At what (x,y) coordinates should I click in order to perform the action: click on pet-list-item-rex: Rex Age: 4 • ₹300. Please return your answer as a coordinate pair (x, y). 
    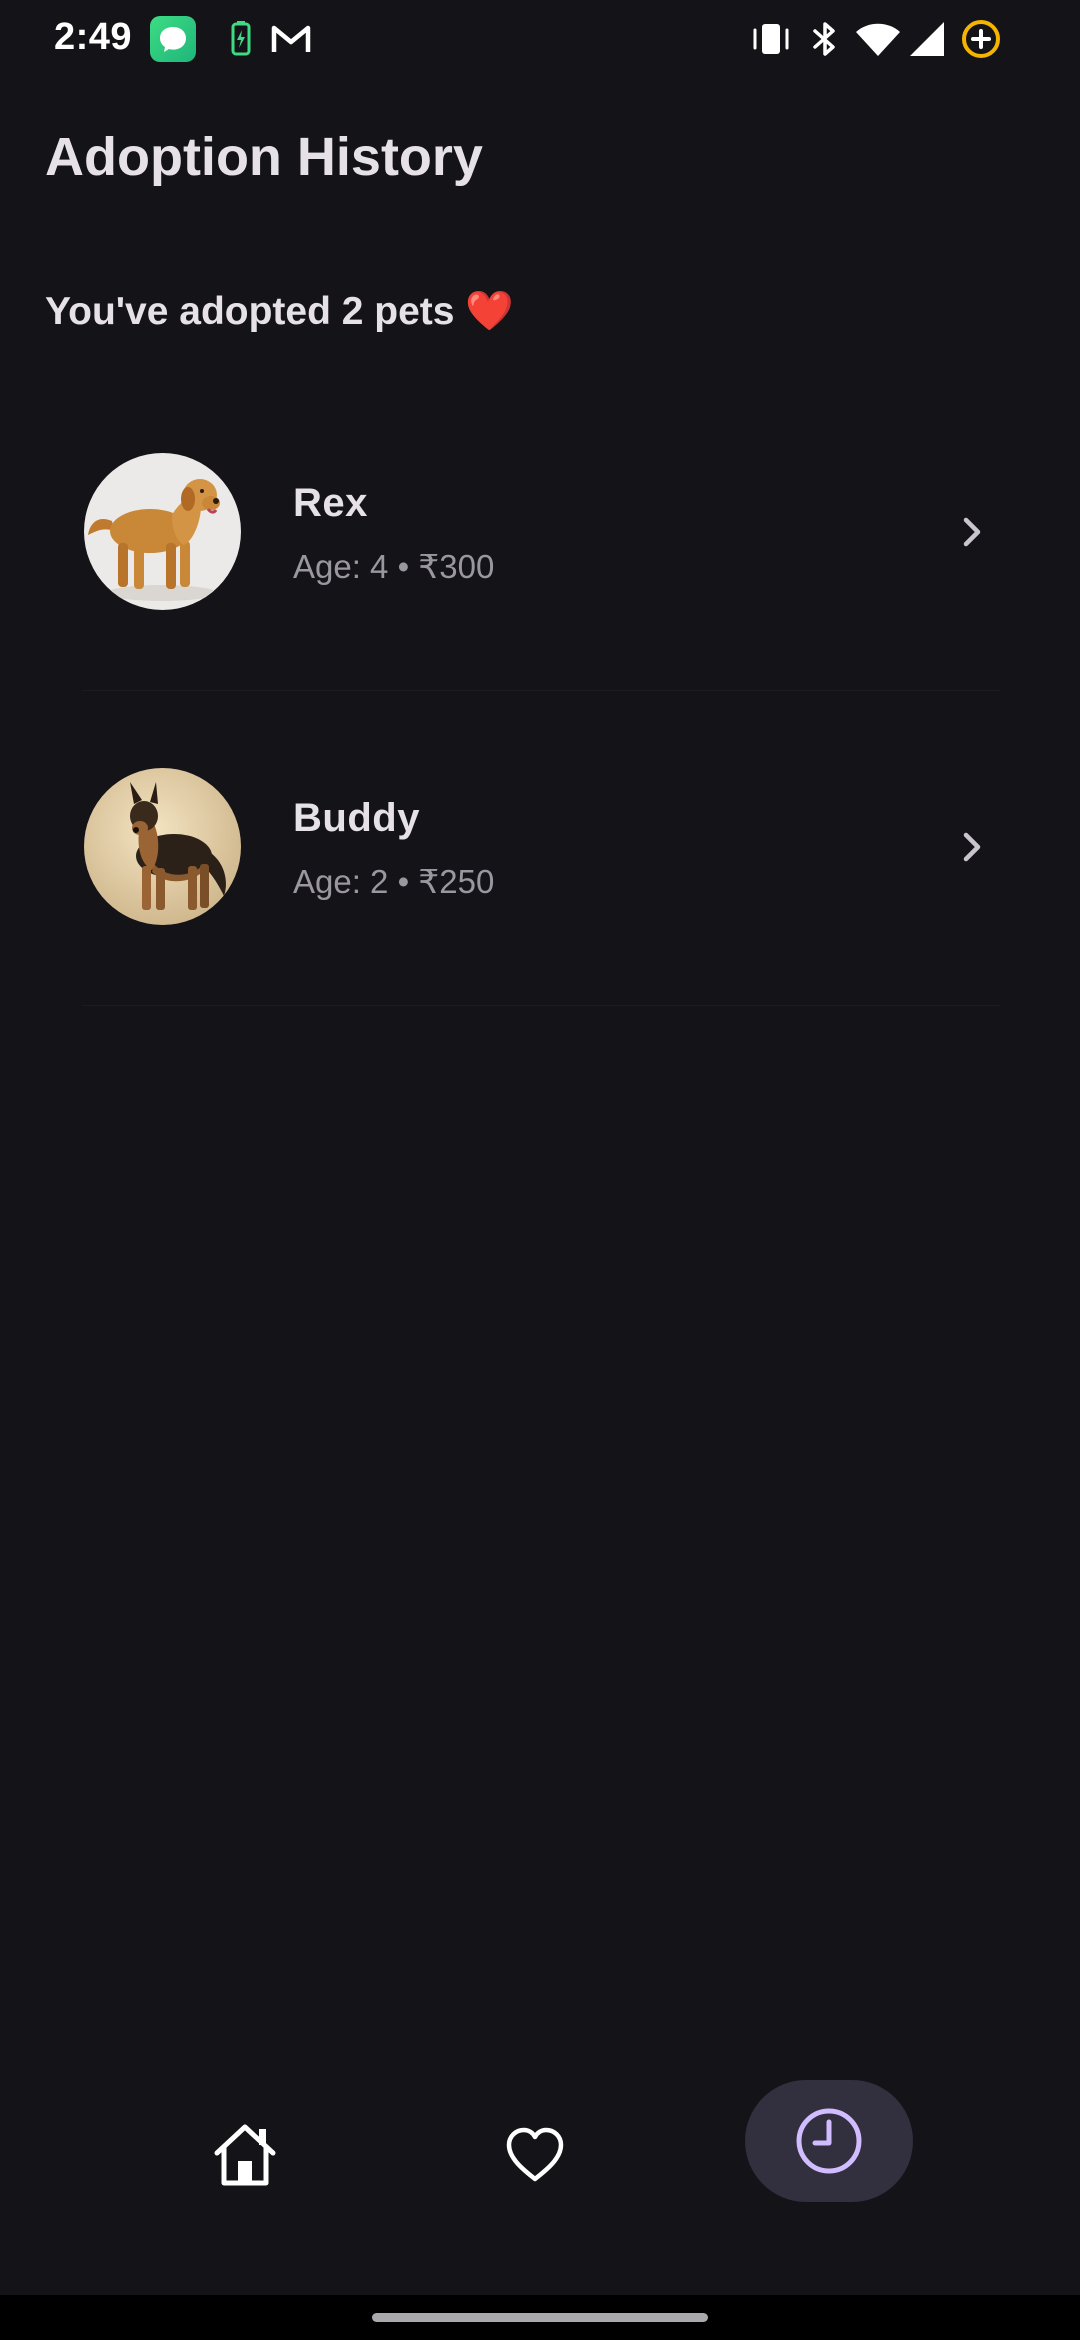
    Looking at the image, I should click on (541, 533).